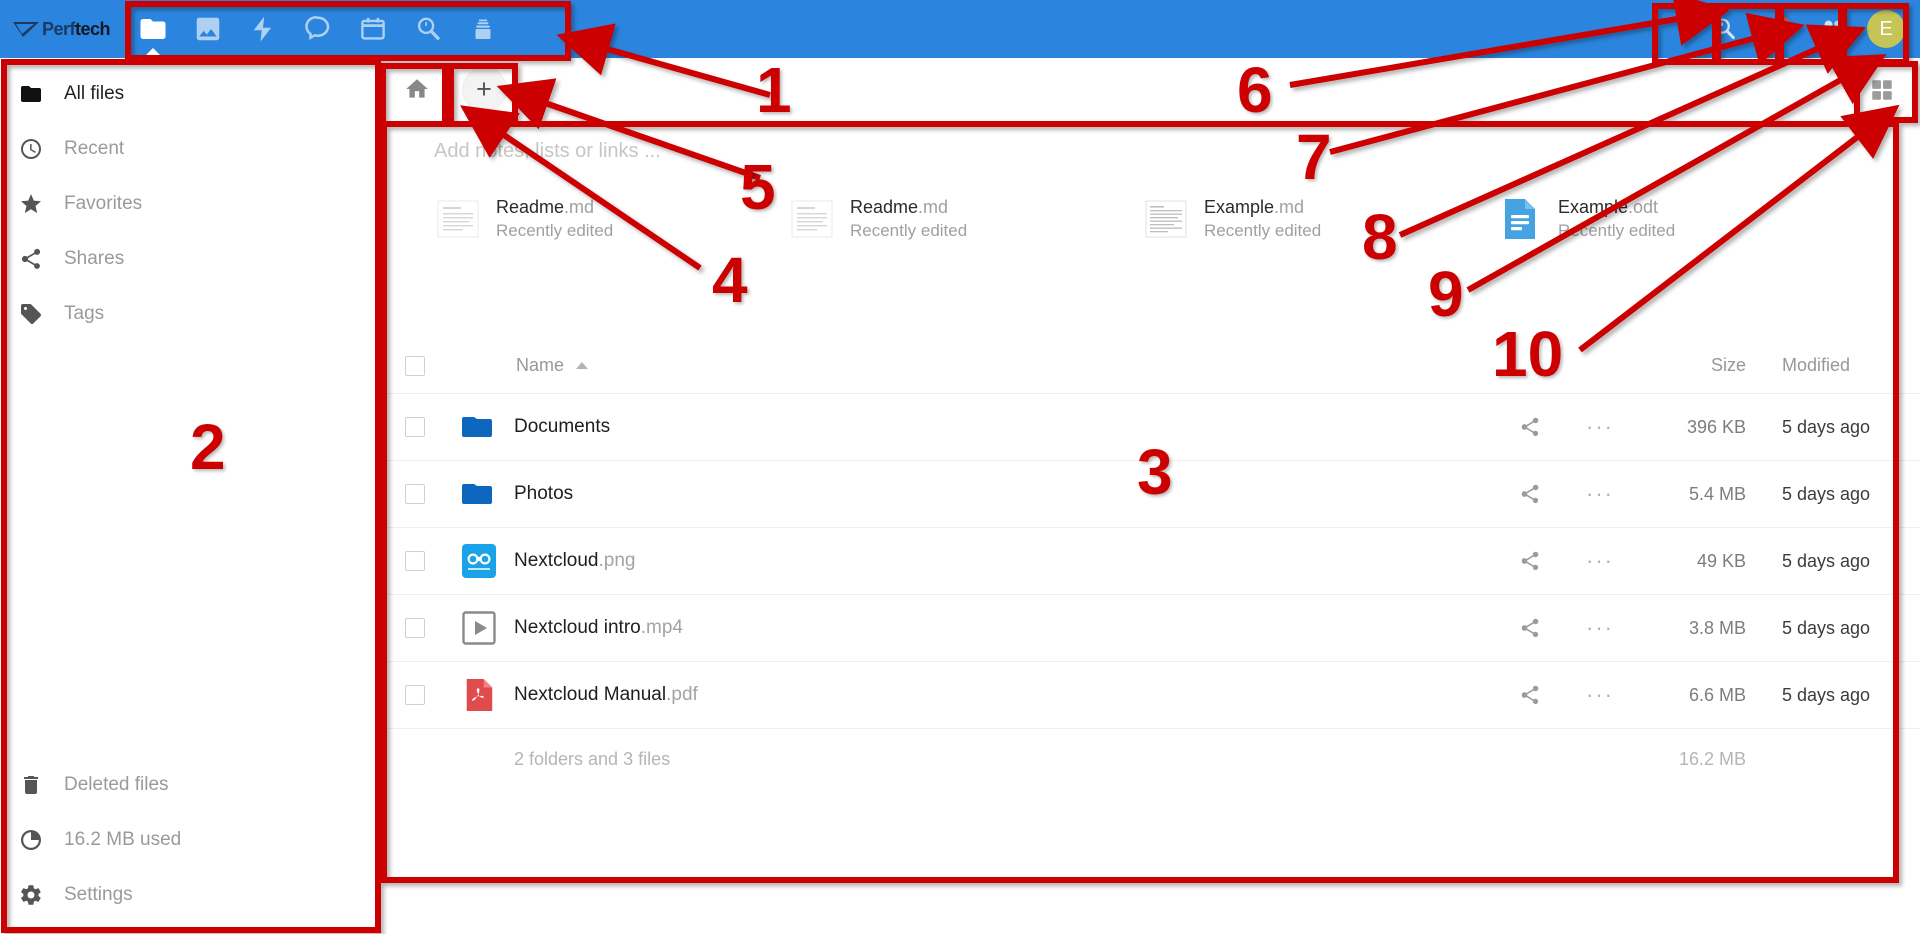 Image resolution: width=1920 pixels, height=934 pixels. I want to click on file-size: 6.6 MB, so click(1717, 694).